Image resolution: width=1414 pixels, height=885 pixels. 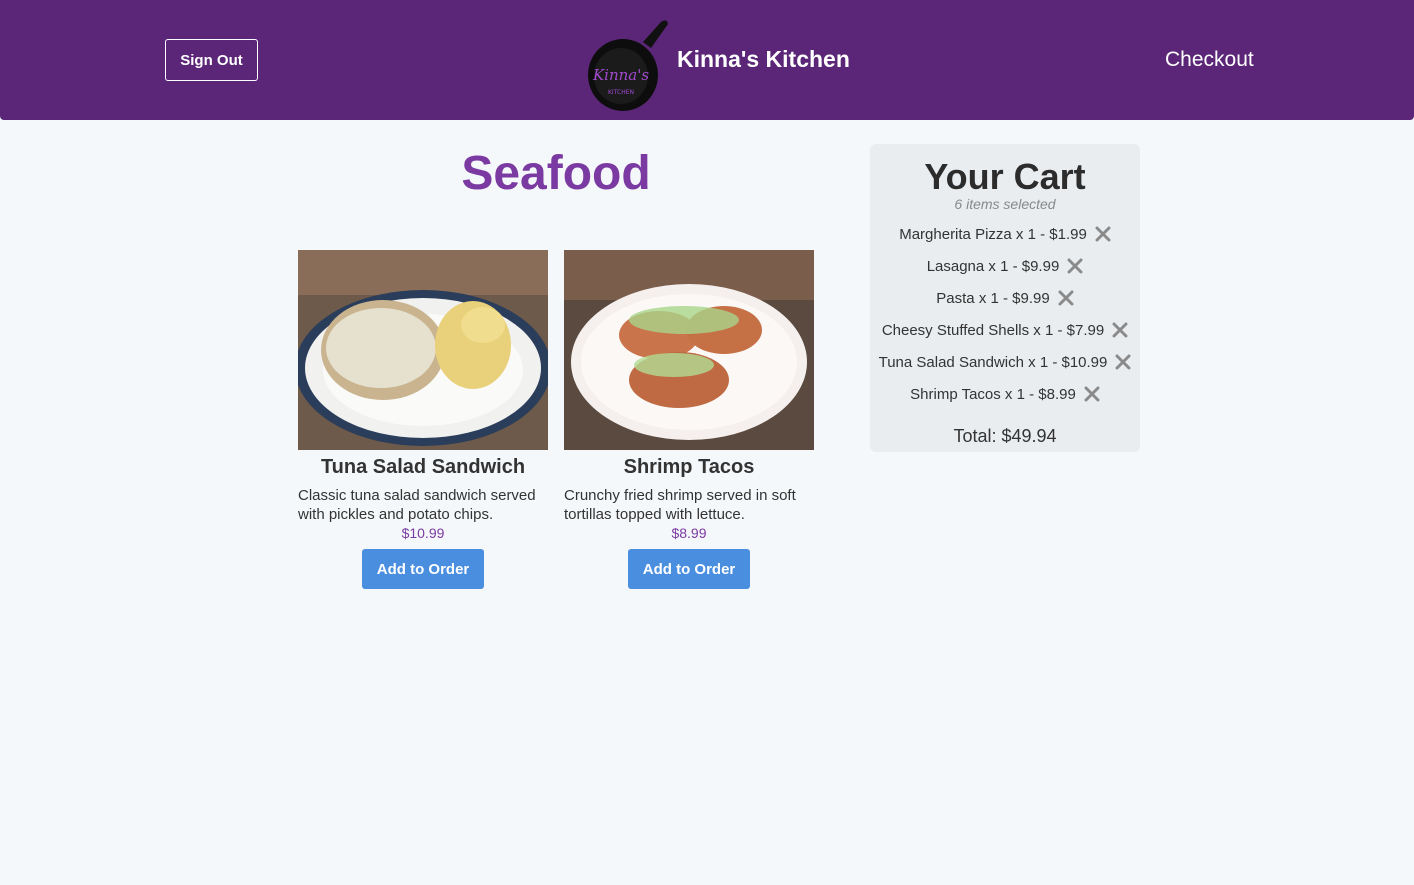 What do you see at coordinates (211, 60) in the screenshot?
I see `sign-out-button: Sign Out` at bounding box center [211, 60].